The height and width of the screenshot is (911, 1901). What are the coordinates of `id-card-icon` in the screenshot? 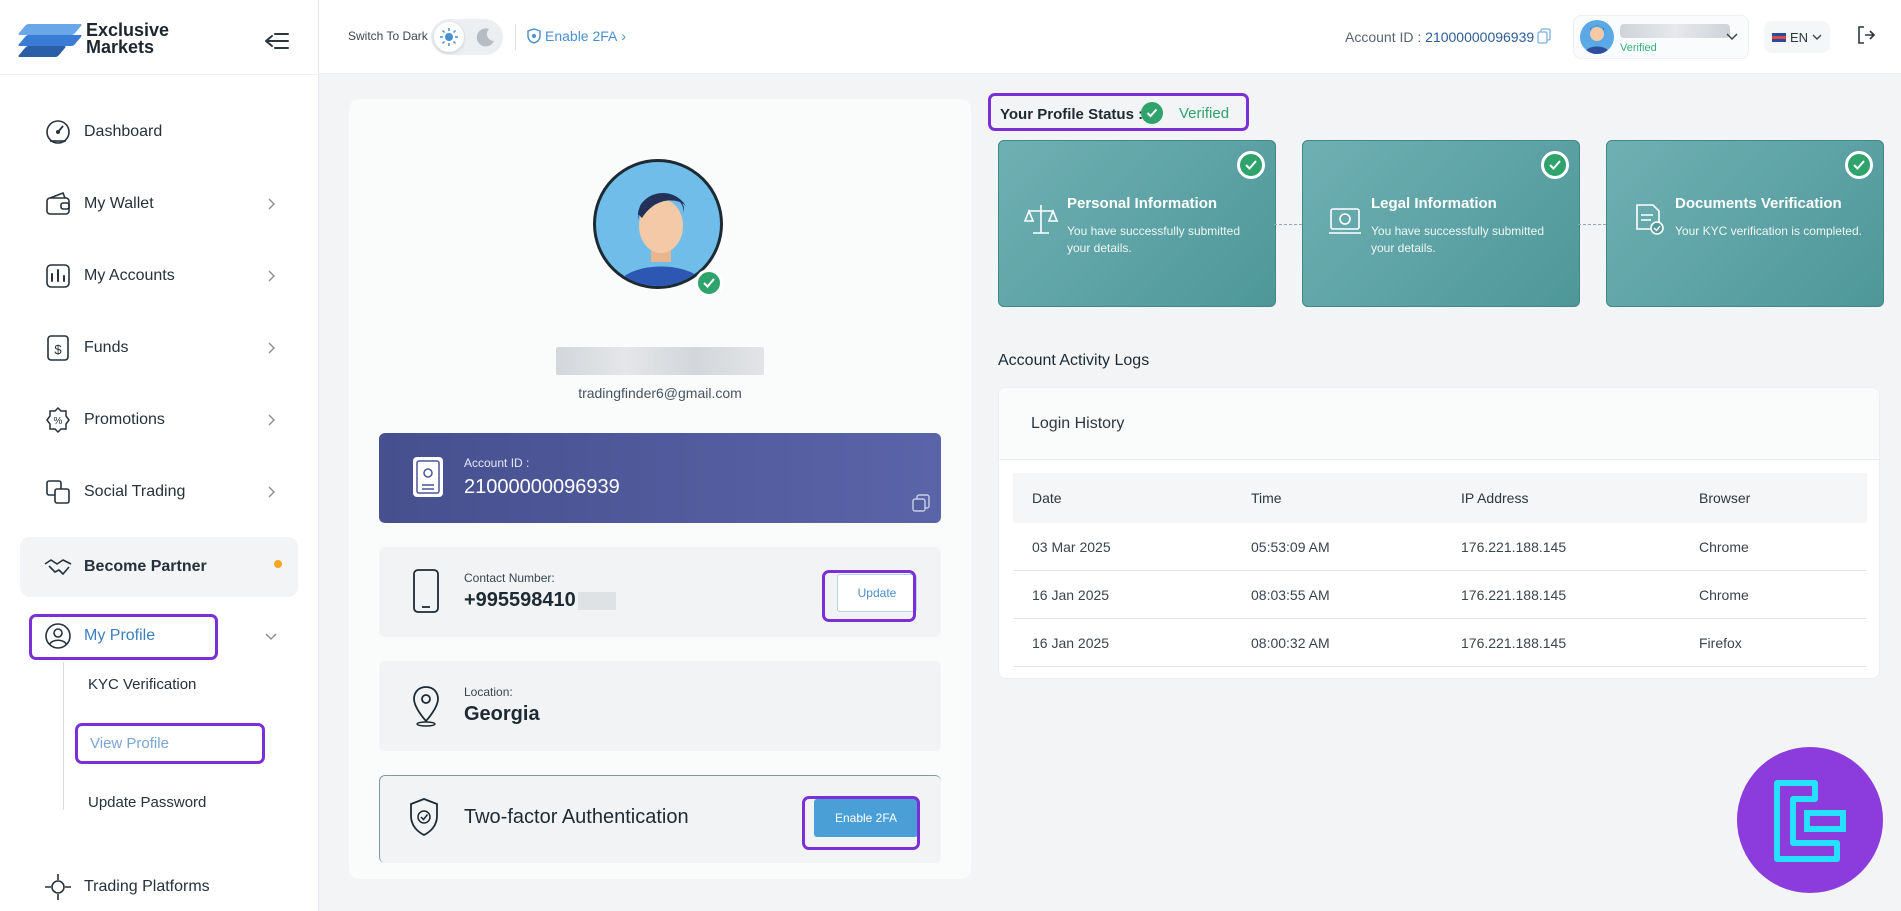 It's located at (428, 477).